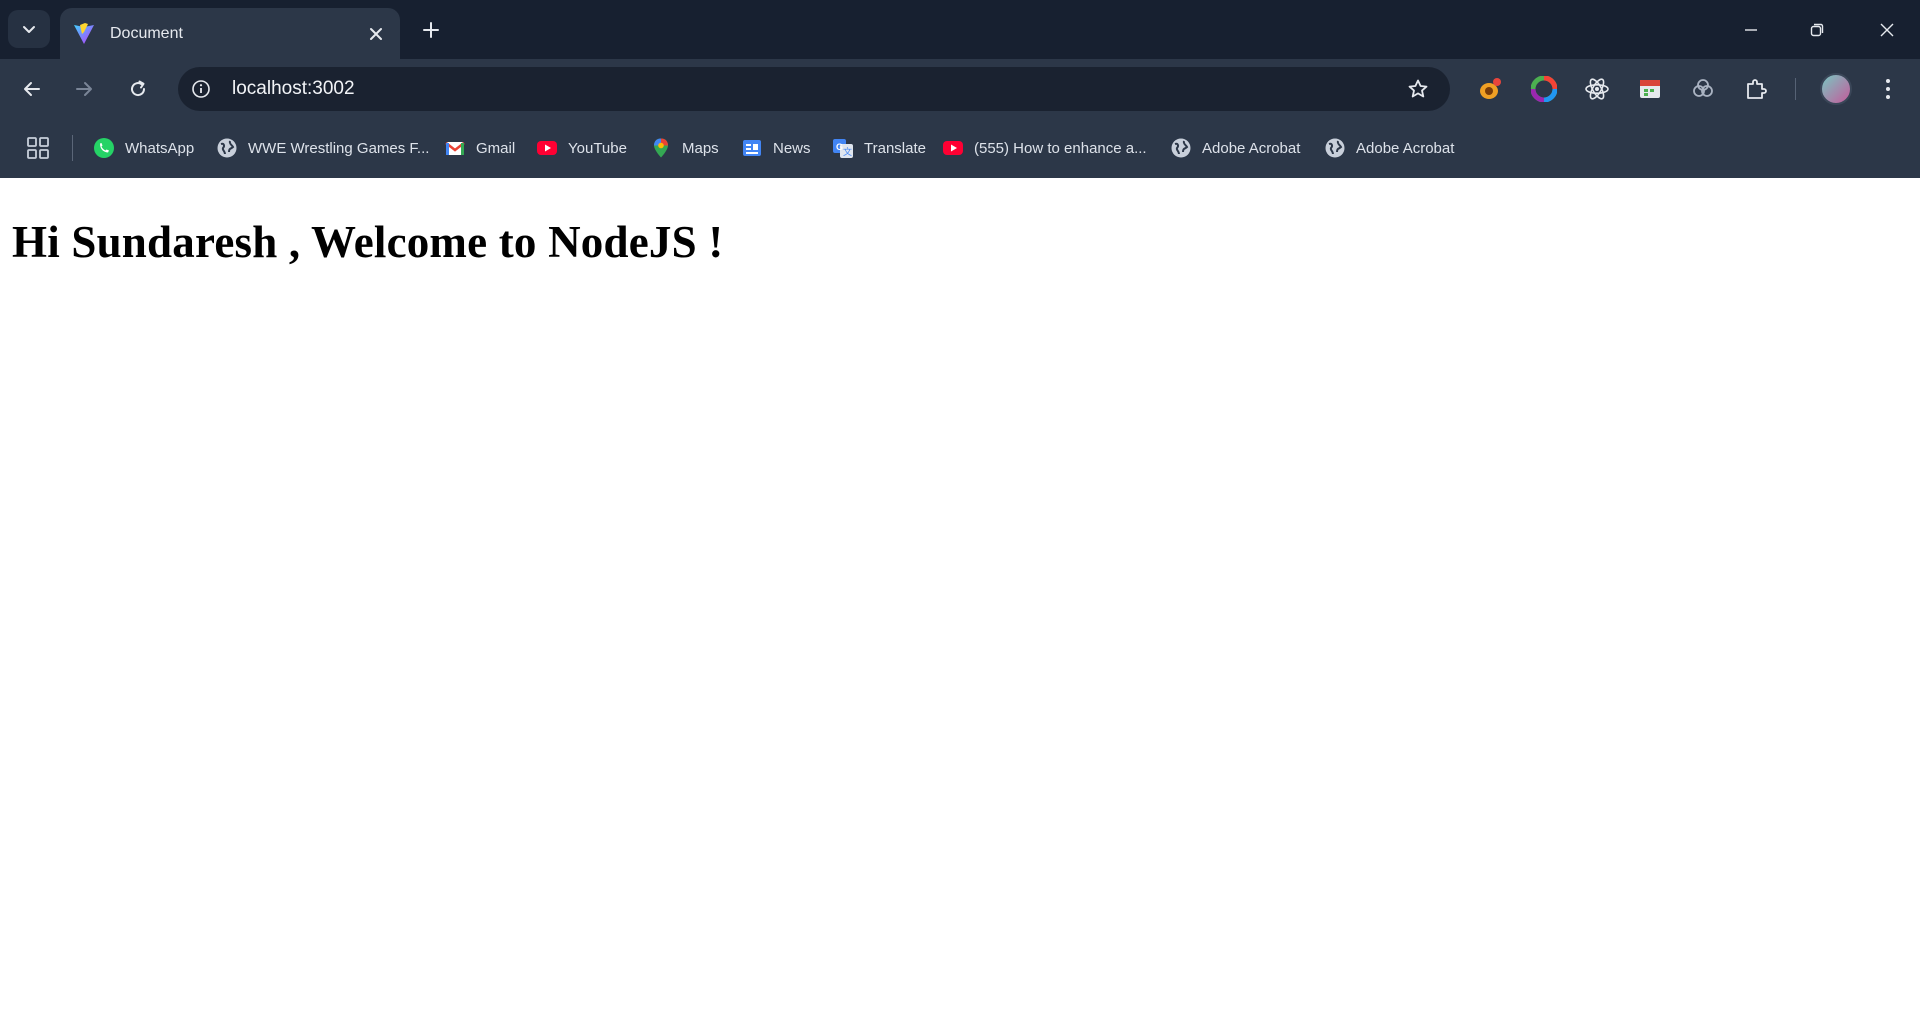 This screenshot has height=1020, width=1920. What do you see at coordinates (661, 148) in the screenshot?
I see `maps-icon` at bounding box center [661, 148].